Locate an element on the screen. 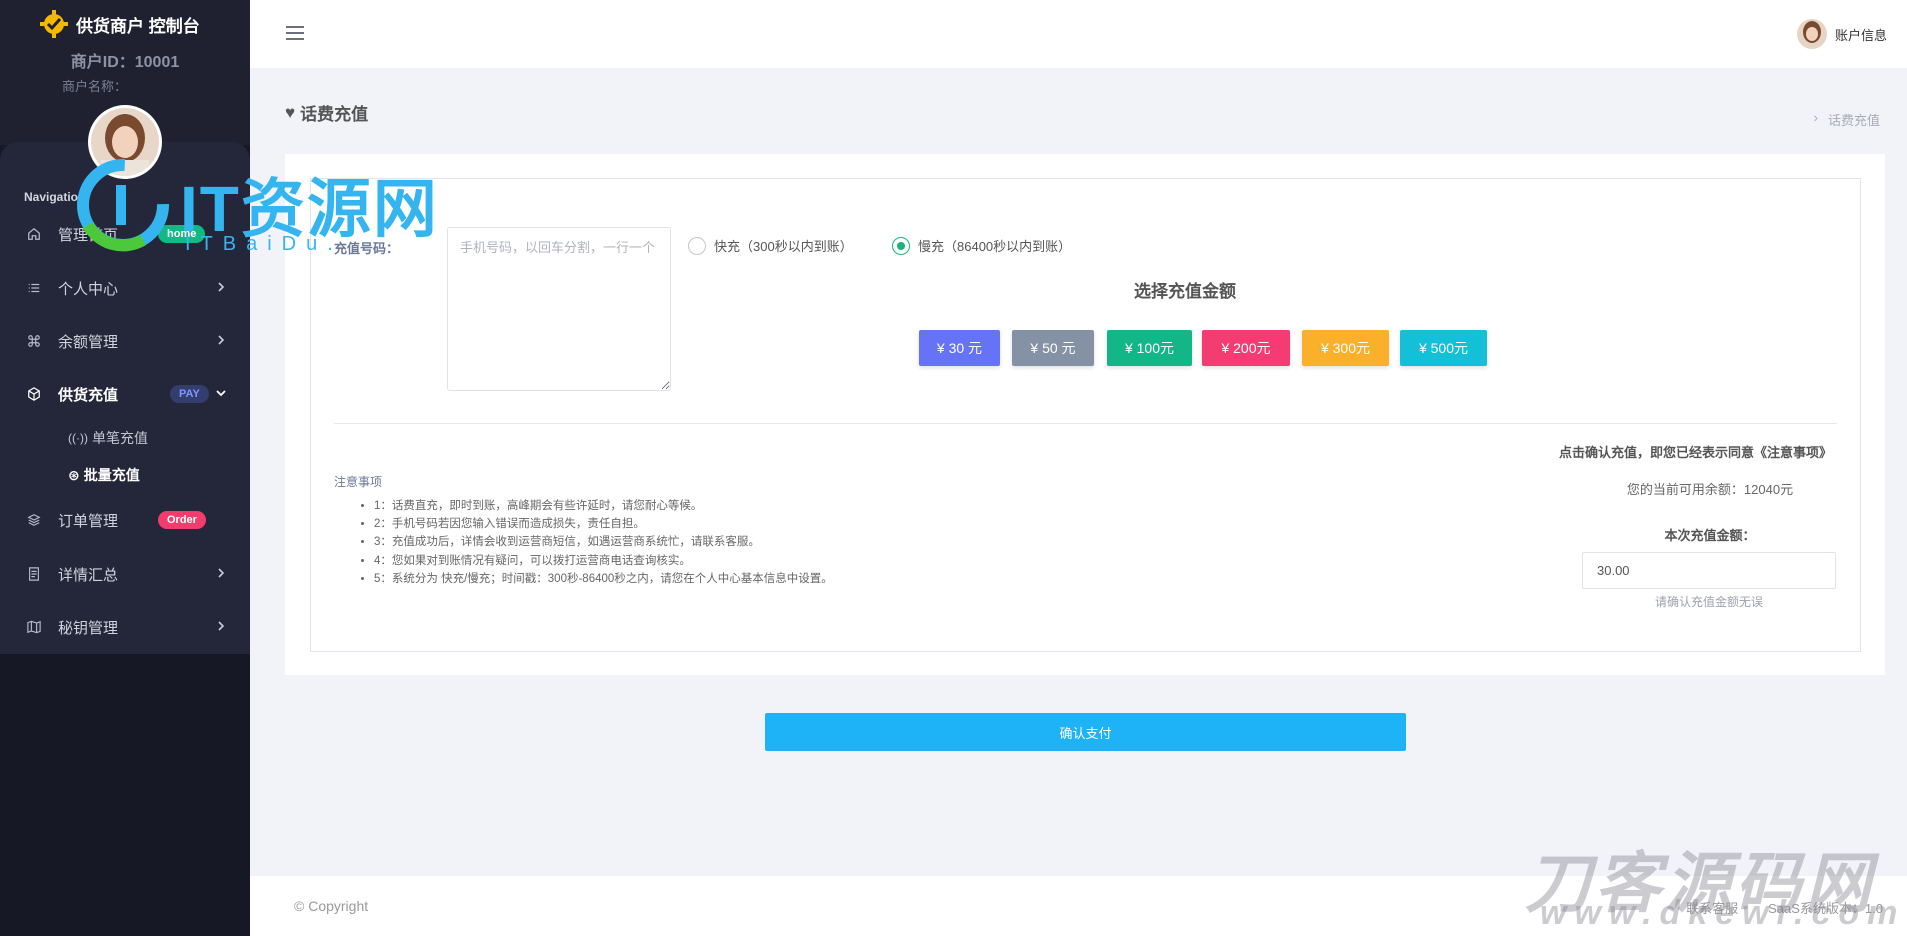  map-icon is located at coordinates (34, 627).